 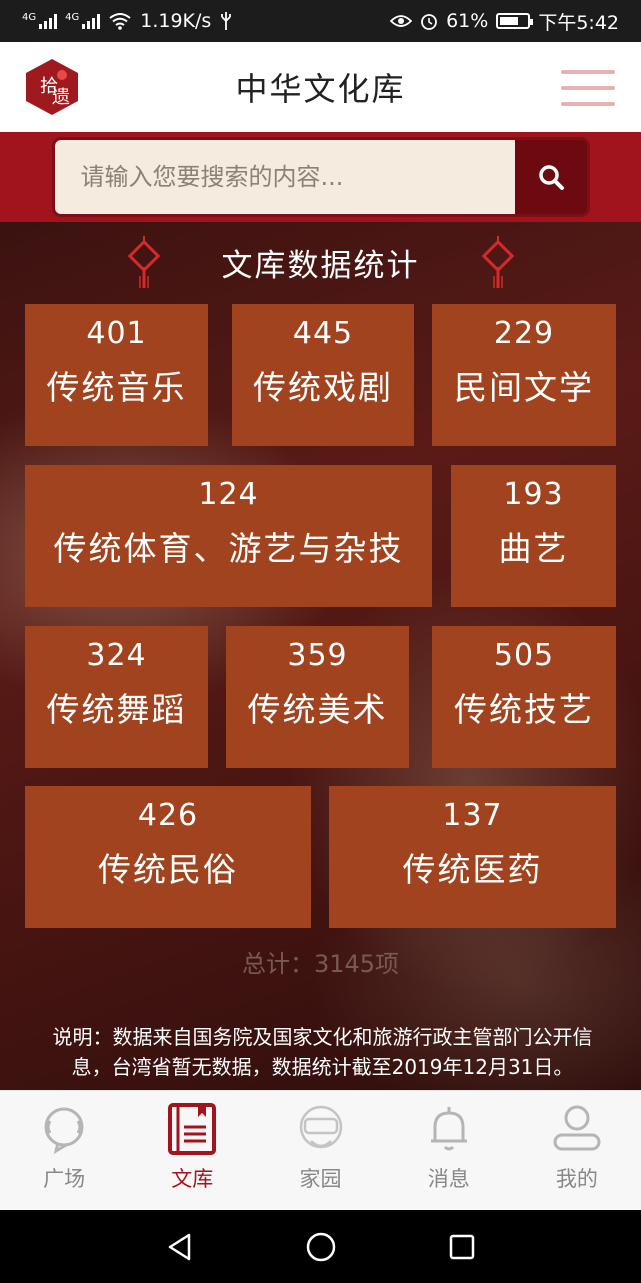 I want to click on category-tile: 193 曲艺, so click(x=533, y=536).